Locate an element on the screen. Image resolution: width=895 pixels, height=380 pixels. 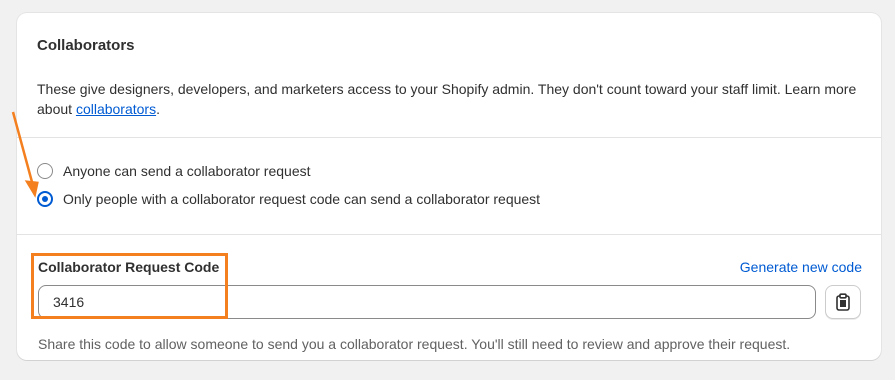
generate-new-code-link: Generate new code is located at coordinates (801, 267).